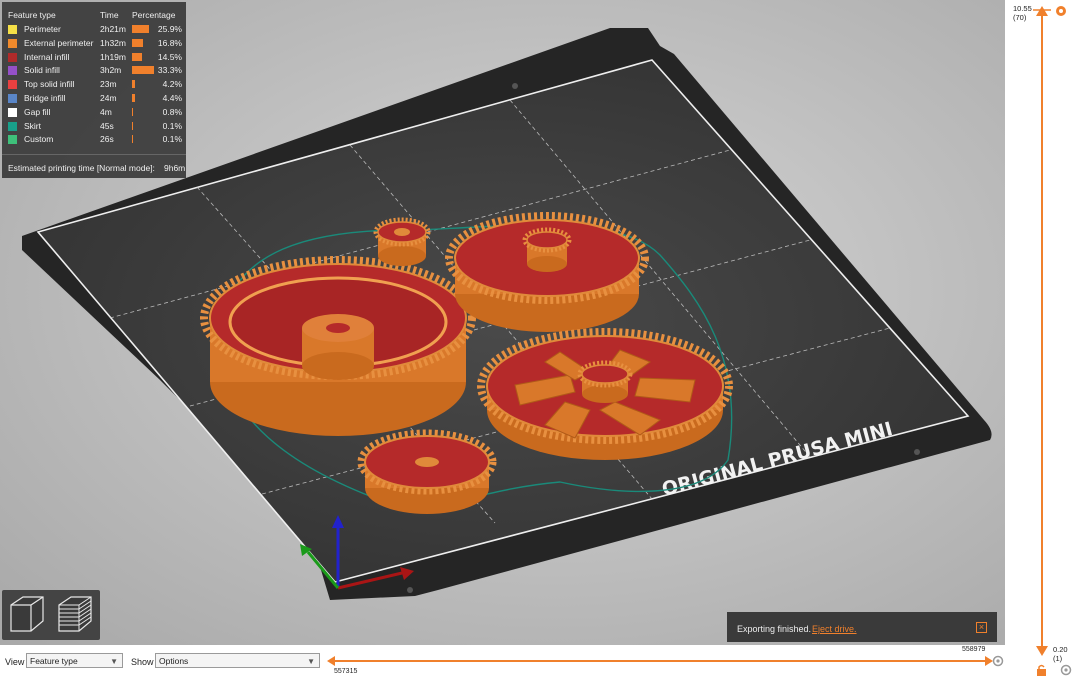 This screenshot has width=1080, height=680. What do you see at coordinates (94, 99) in the screenshot?
I see `legend-row: Bridge infill 24m 4.4%` at bounding box center [94, 99].